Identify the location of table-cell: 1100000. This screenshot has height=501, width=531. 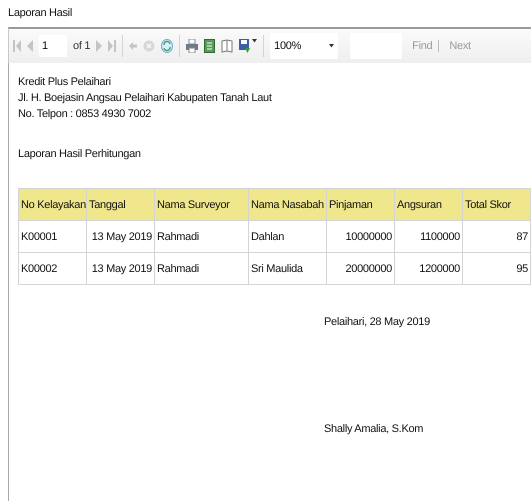
(428, 236).